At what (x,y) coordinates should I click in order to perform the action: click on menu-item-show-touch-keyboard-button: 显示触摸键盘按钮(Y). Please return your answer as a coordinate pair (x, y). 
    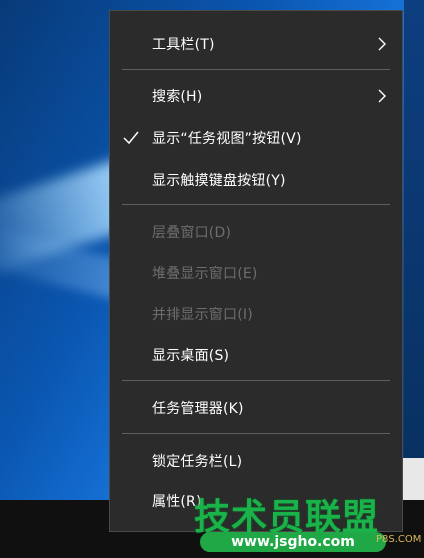
    Looking at the image, I should click on (256, 180).